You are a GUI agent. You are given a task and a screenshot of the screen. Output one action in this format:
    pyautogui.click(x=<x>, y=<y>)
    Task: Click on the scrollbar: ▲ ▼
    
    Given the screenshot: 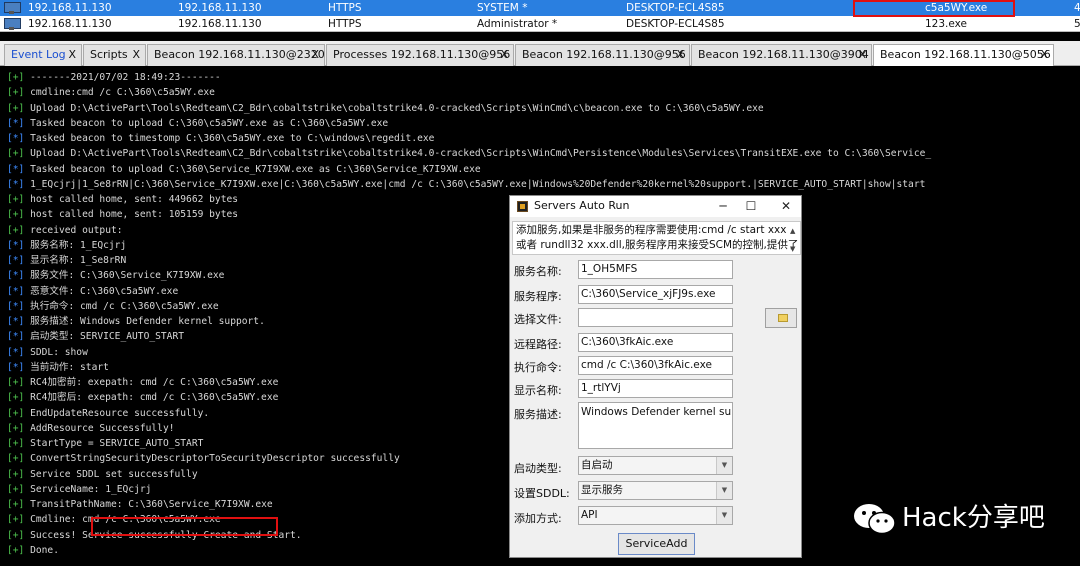 What is the action you would take?
    pyautogui.click(x=794, y=238)
    